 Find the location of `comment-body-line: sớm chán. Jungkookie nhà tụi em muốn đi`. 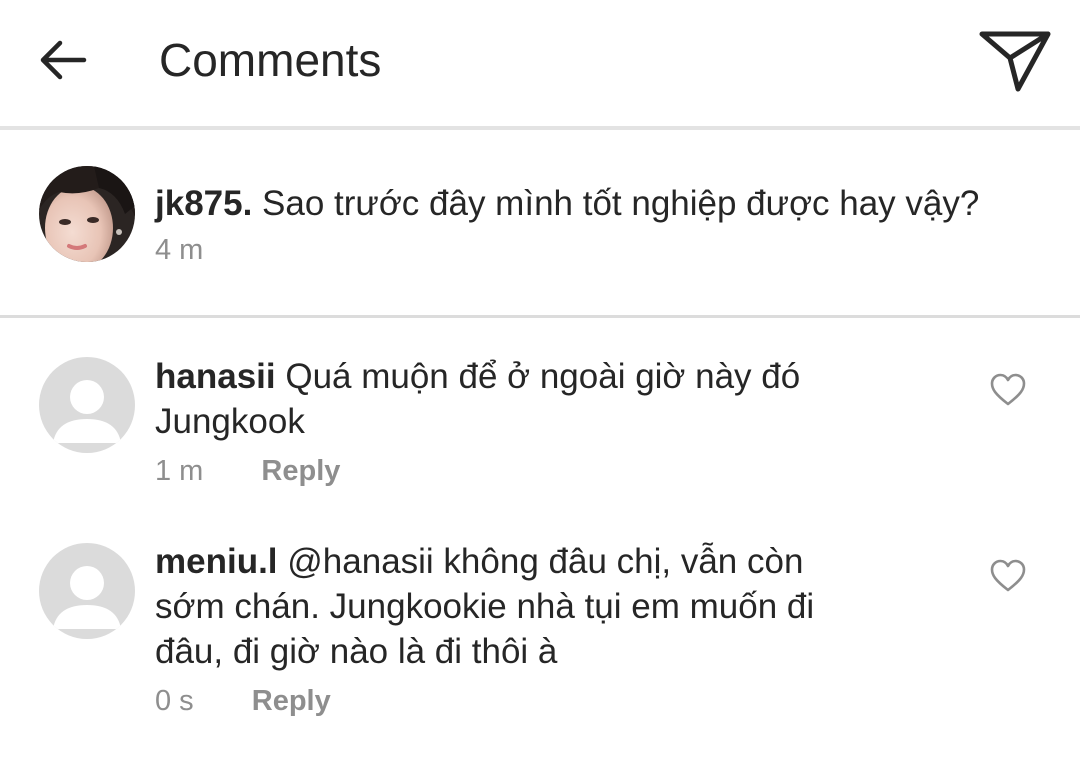

comment-body-line: sớm chán. Jungkookie nhà tụi em muốn đi is located at coordinates (485, 606).